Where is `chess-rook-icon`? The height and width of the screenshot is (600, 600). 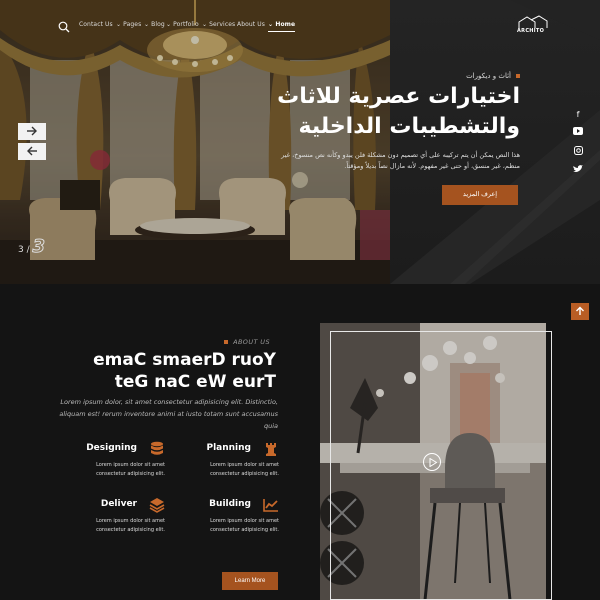 chess-rook-icon is located at coordinates (271, 449).